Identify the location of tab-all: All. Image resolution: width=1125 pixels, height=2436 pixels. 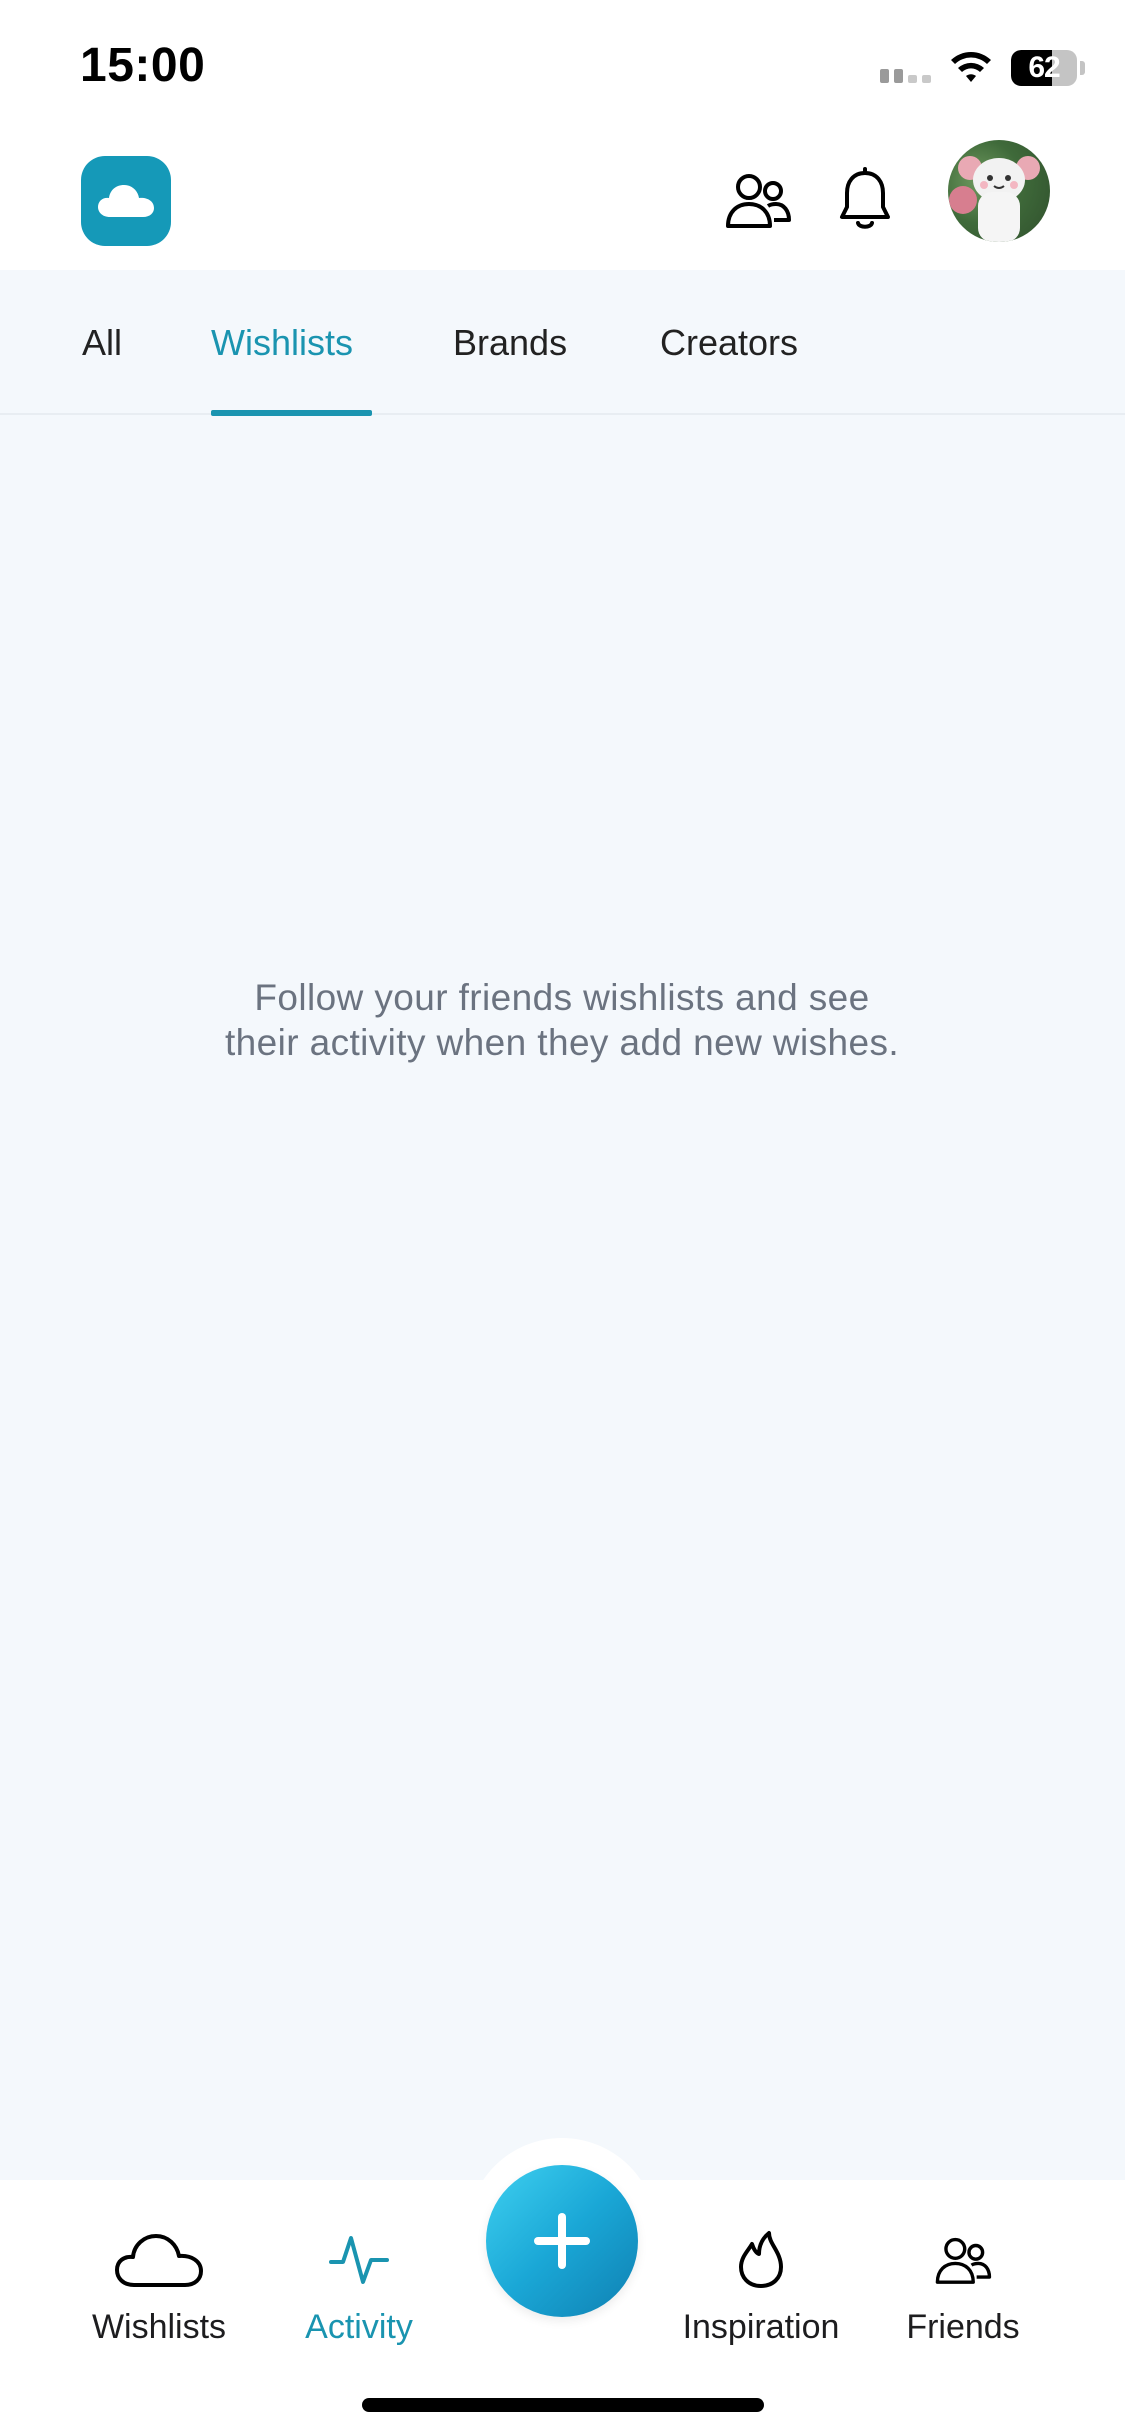
(102, 343).